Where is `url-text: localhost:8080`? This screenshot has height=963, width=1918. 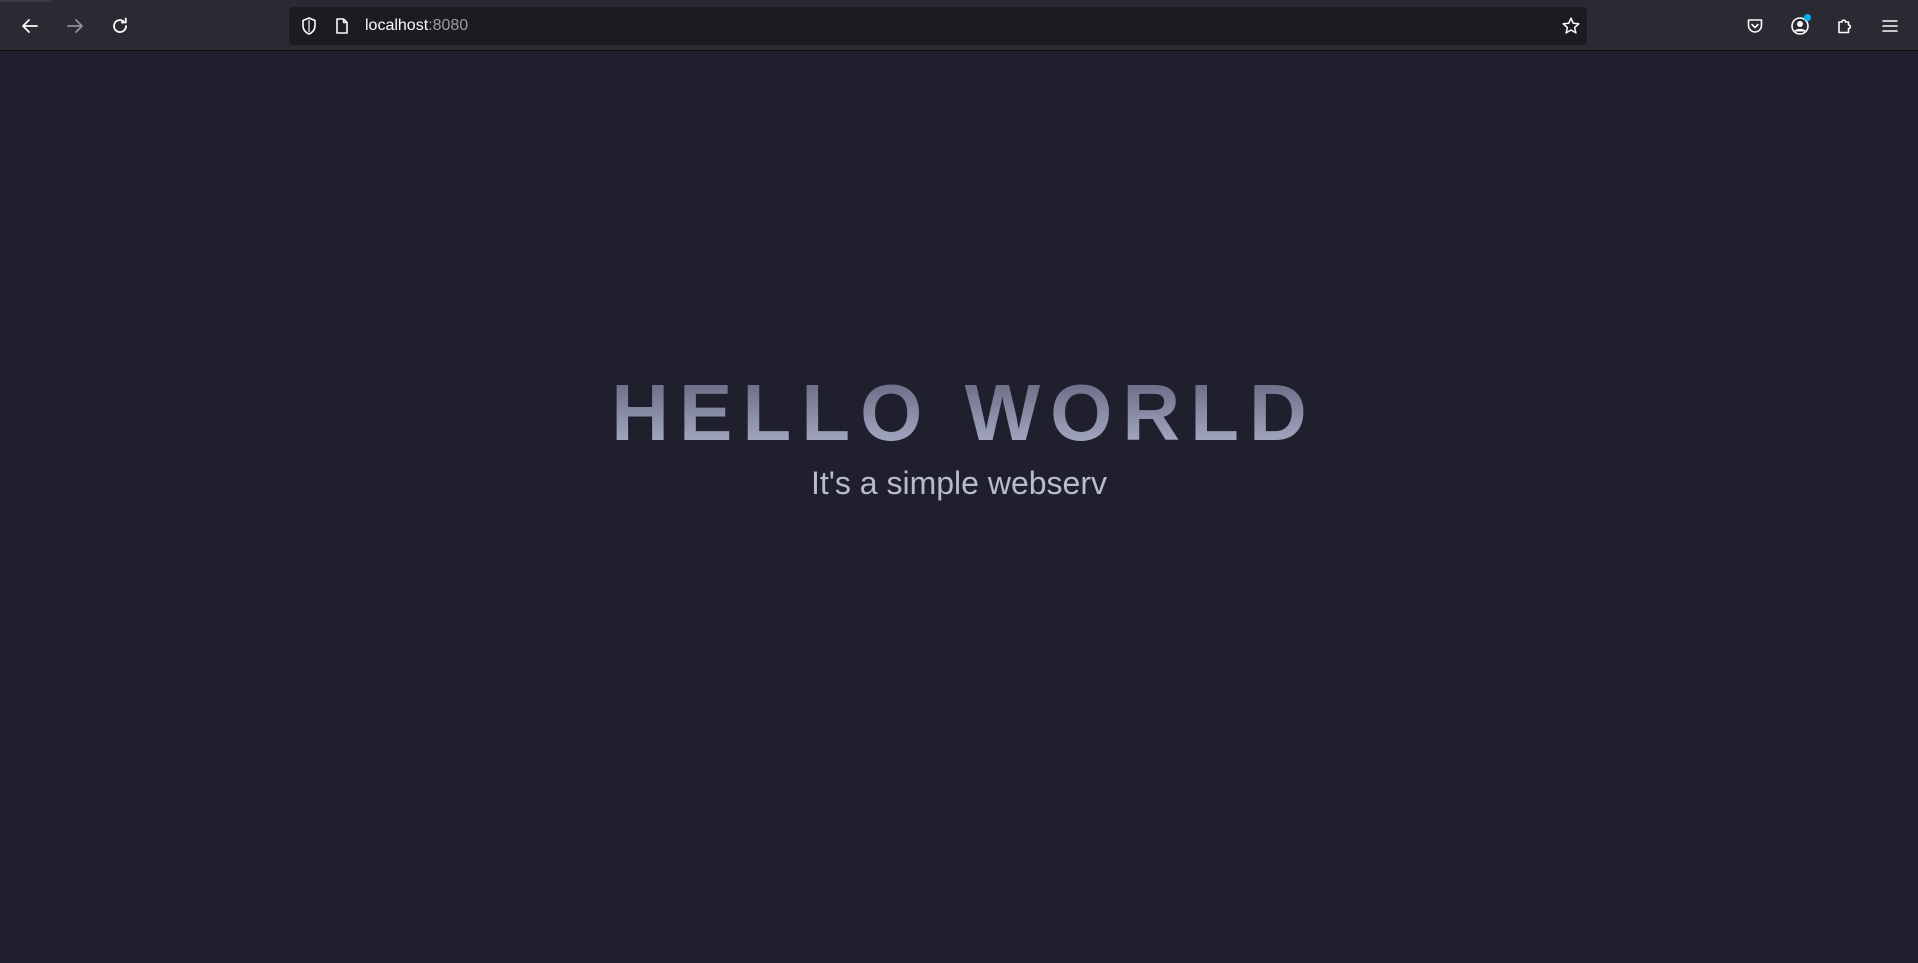
url-text: localhost:8080 is located at coordinates (416, 26).